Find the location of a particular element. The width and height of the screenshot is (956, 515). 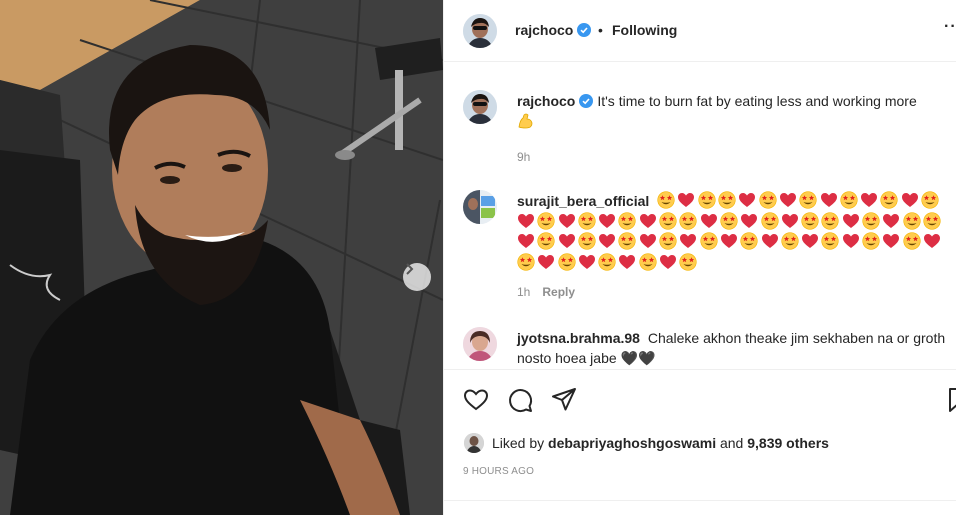

post-timestamp: 9 HOURS AGO is located at coordinates (498, 471).